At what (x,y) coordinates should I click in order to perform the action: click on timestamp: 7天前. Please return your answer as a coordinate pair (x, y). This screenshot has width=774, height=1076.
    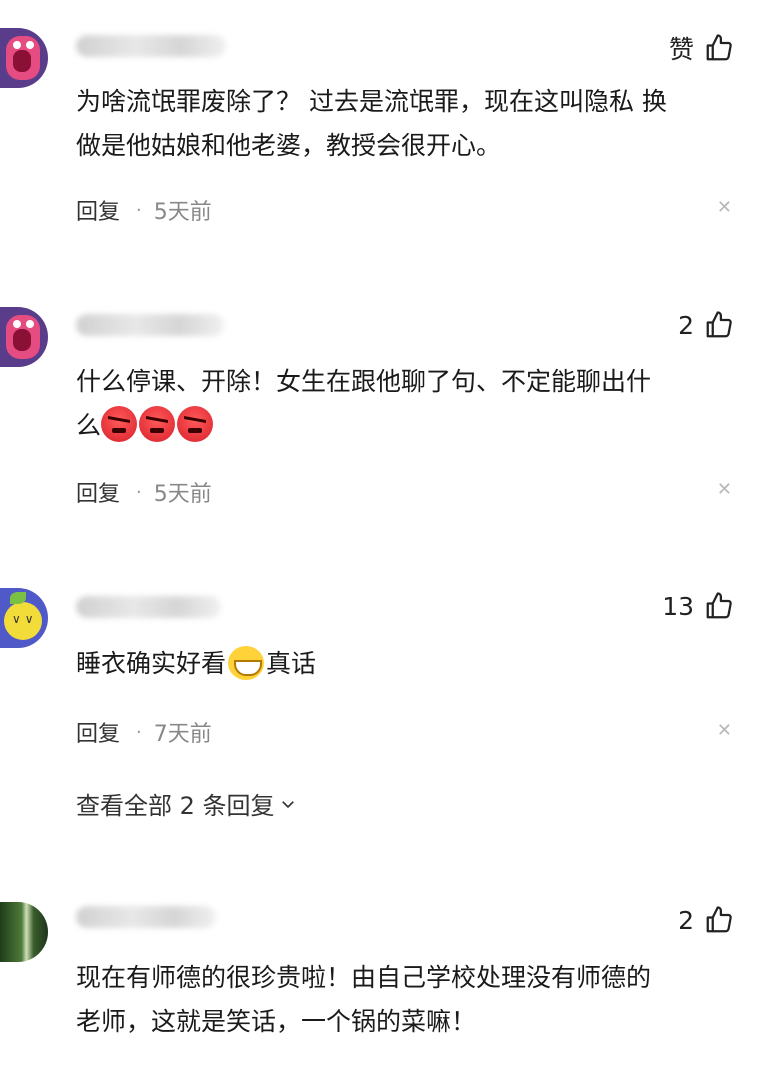
    Looking at the image, I should click on (182, 734).